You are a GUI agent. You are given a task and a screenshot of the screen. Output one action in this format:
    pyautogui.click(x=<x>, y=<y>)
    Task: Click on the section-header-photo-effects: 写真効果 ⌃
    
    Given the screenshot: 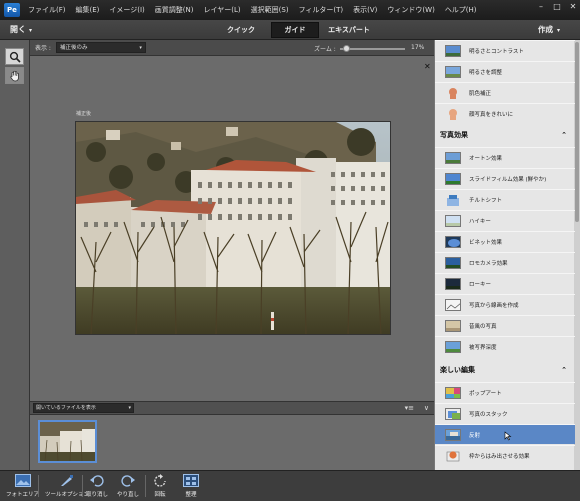 What is the action you would take?
    pyautogui.click(x=505, y=135)
    